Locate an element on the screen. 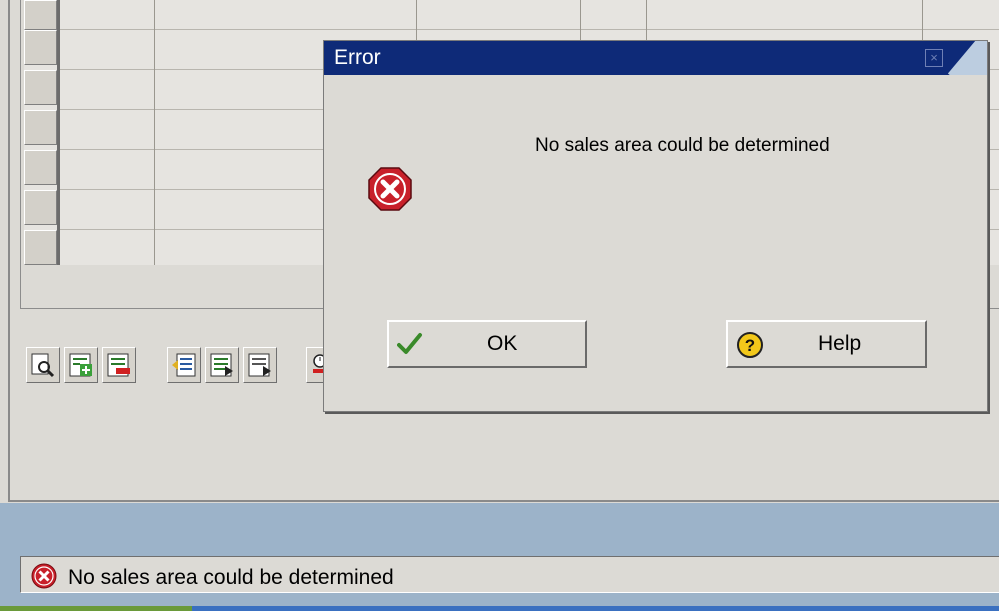 Image resolution: width=999 pixels, height=611 pixels. import-button is located at coordinates (184, 365).